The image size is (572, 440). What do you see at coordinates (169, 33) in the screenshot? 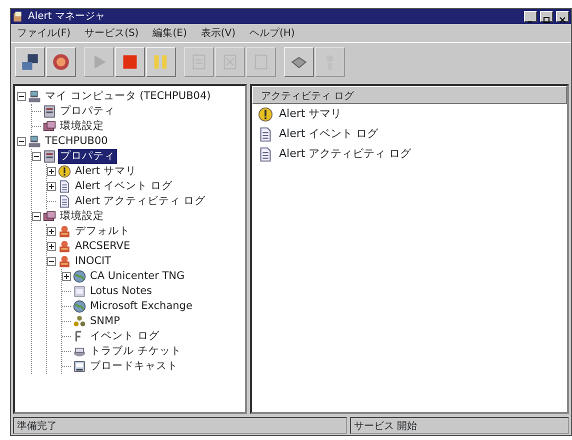
I see `menu-item: 編集(E)` at bounding box center [169, 33].